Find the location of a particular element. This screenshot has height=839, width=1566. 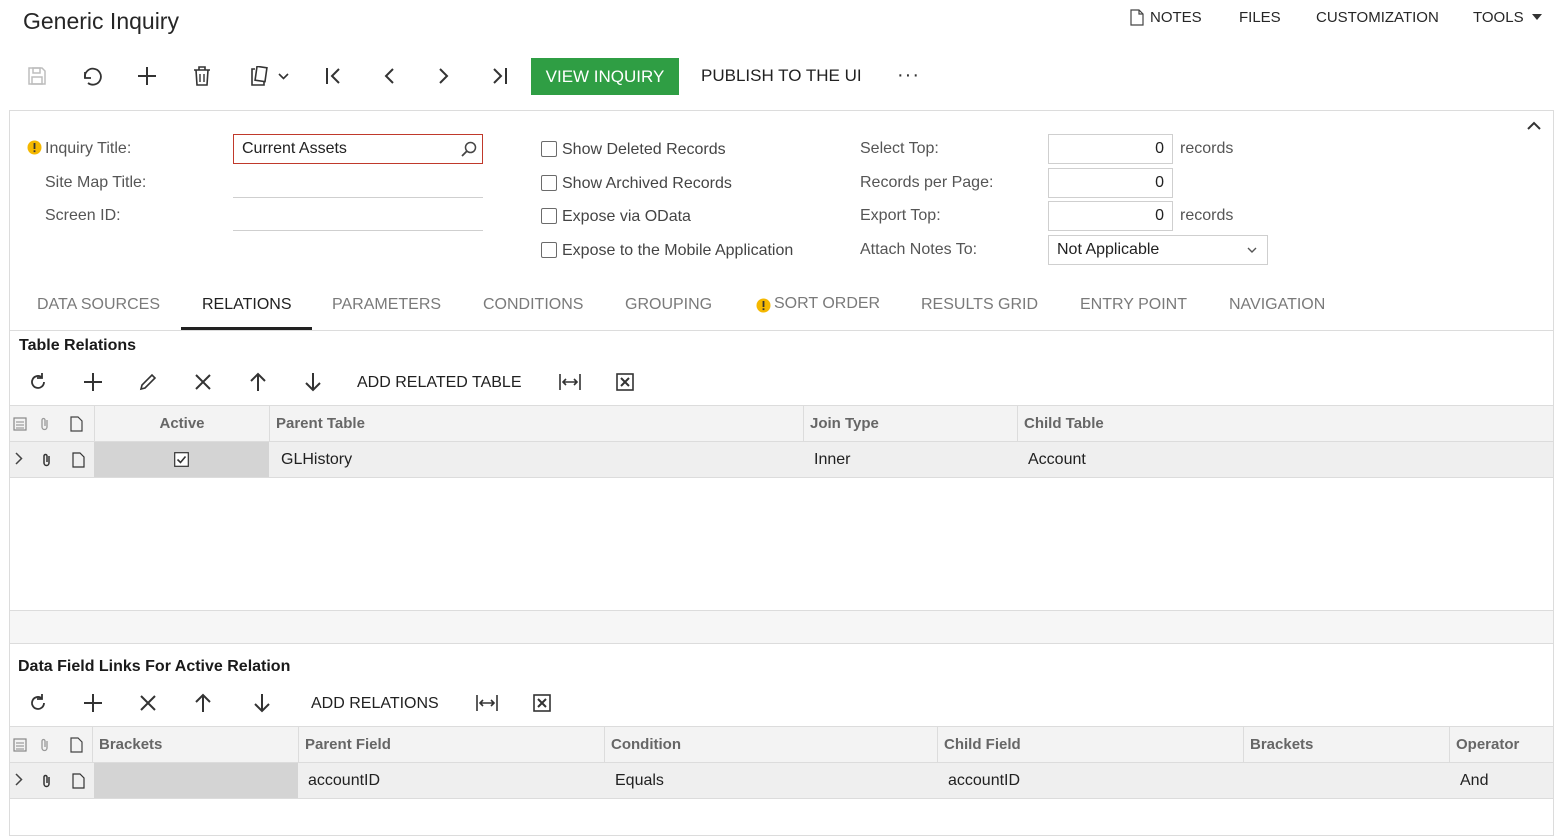

last-record-icon is located at coordinates (499, 76).